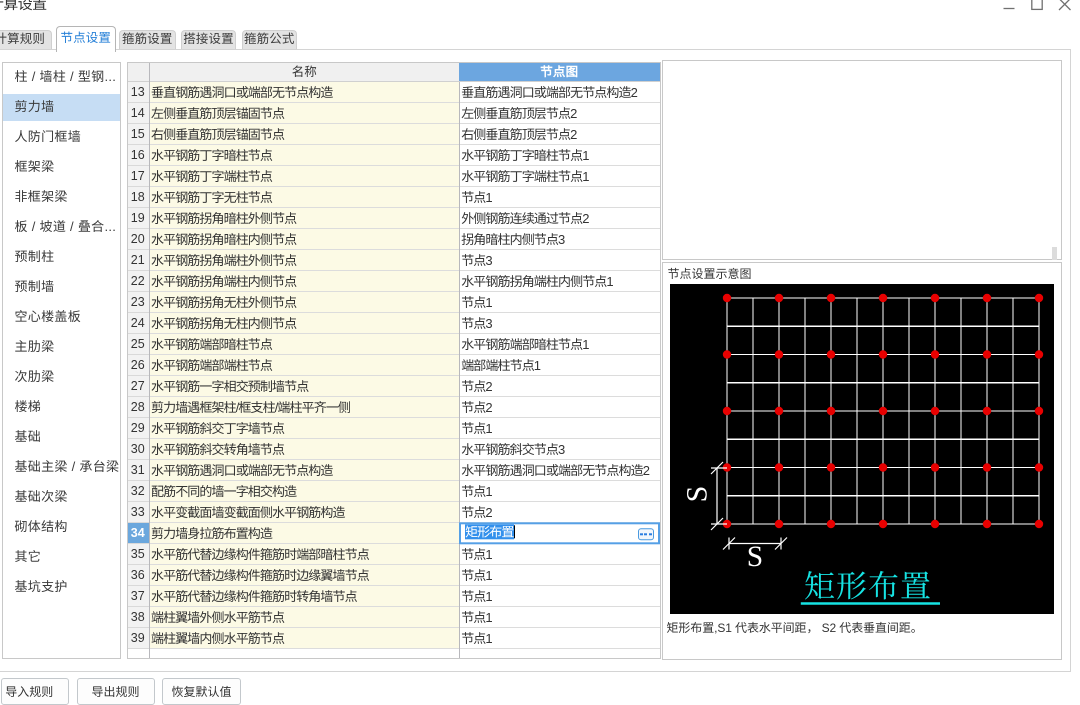 This screenshot has height=705, width=1080. What do you see at coordinates (868, 583) in the screenshot?
I see `svg-text: 矩形布置` at bounding box center [868, 583].